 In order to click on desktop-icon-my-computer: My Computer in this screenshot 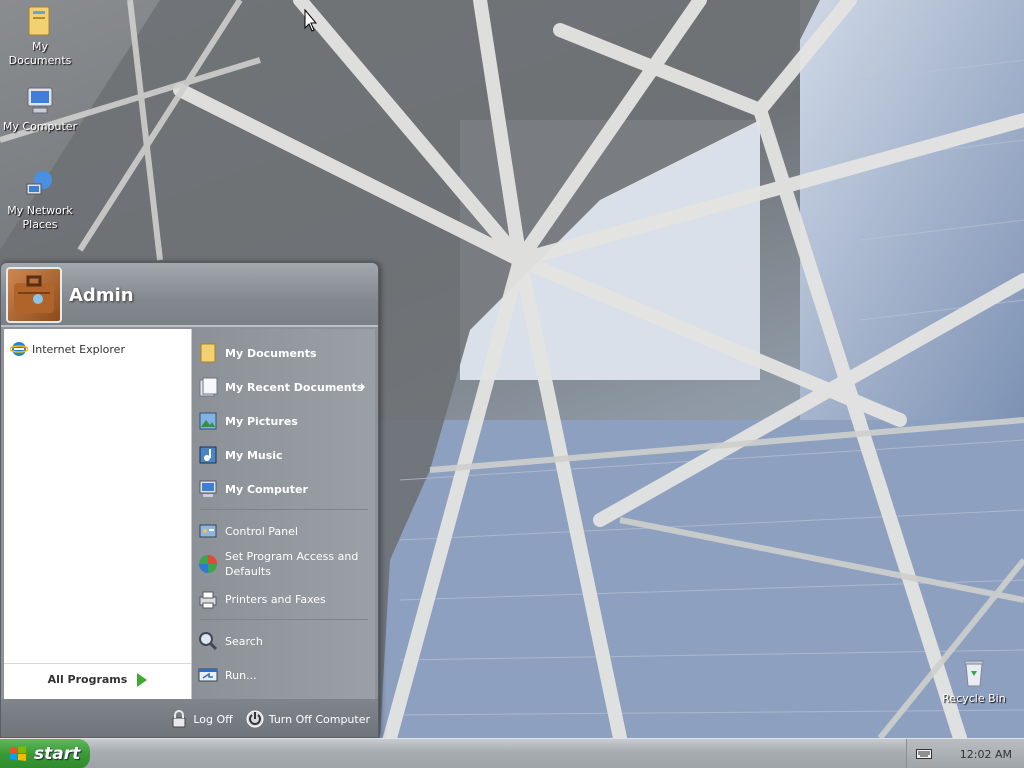, I will do `click(40, 109)`.